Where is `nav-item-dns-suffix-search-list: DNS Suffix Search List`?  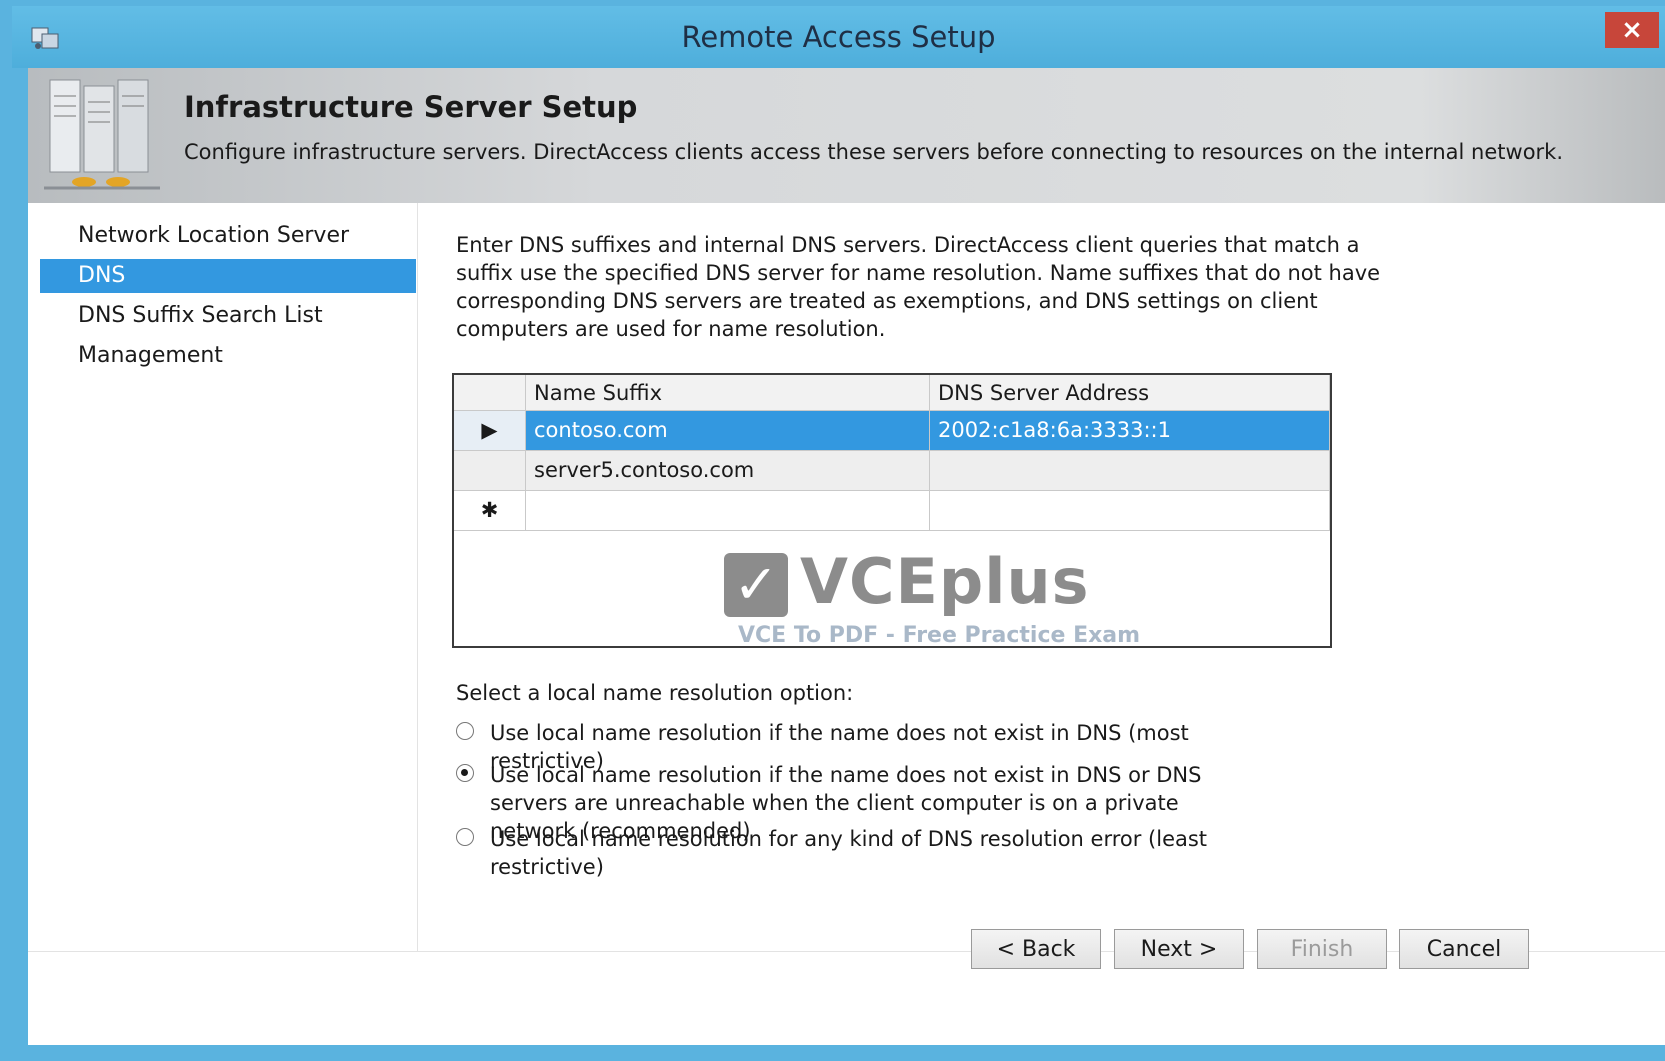
nav-item-dns-suffix-search-list: DNS Suffix Search List is located at coordinates (228, 316).